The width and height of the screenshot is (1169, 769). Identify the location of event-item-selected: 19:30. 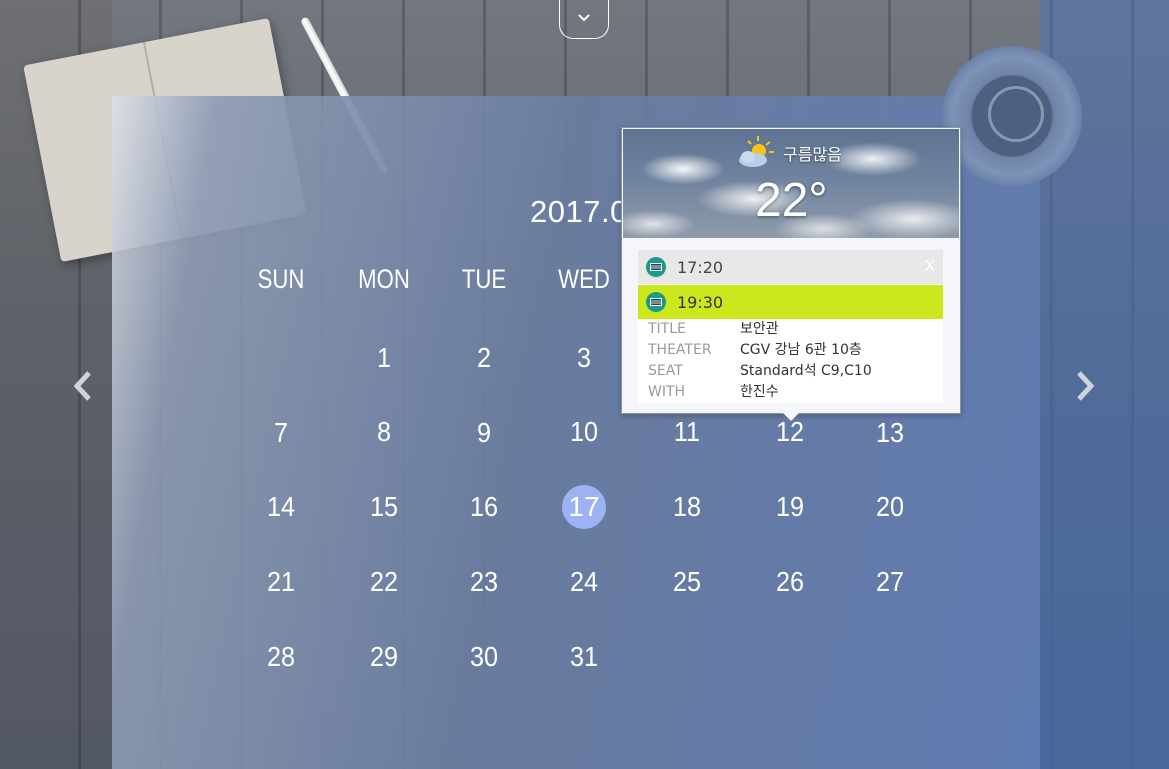
(790, 302).